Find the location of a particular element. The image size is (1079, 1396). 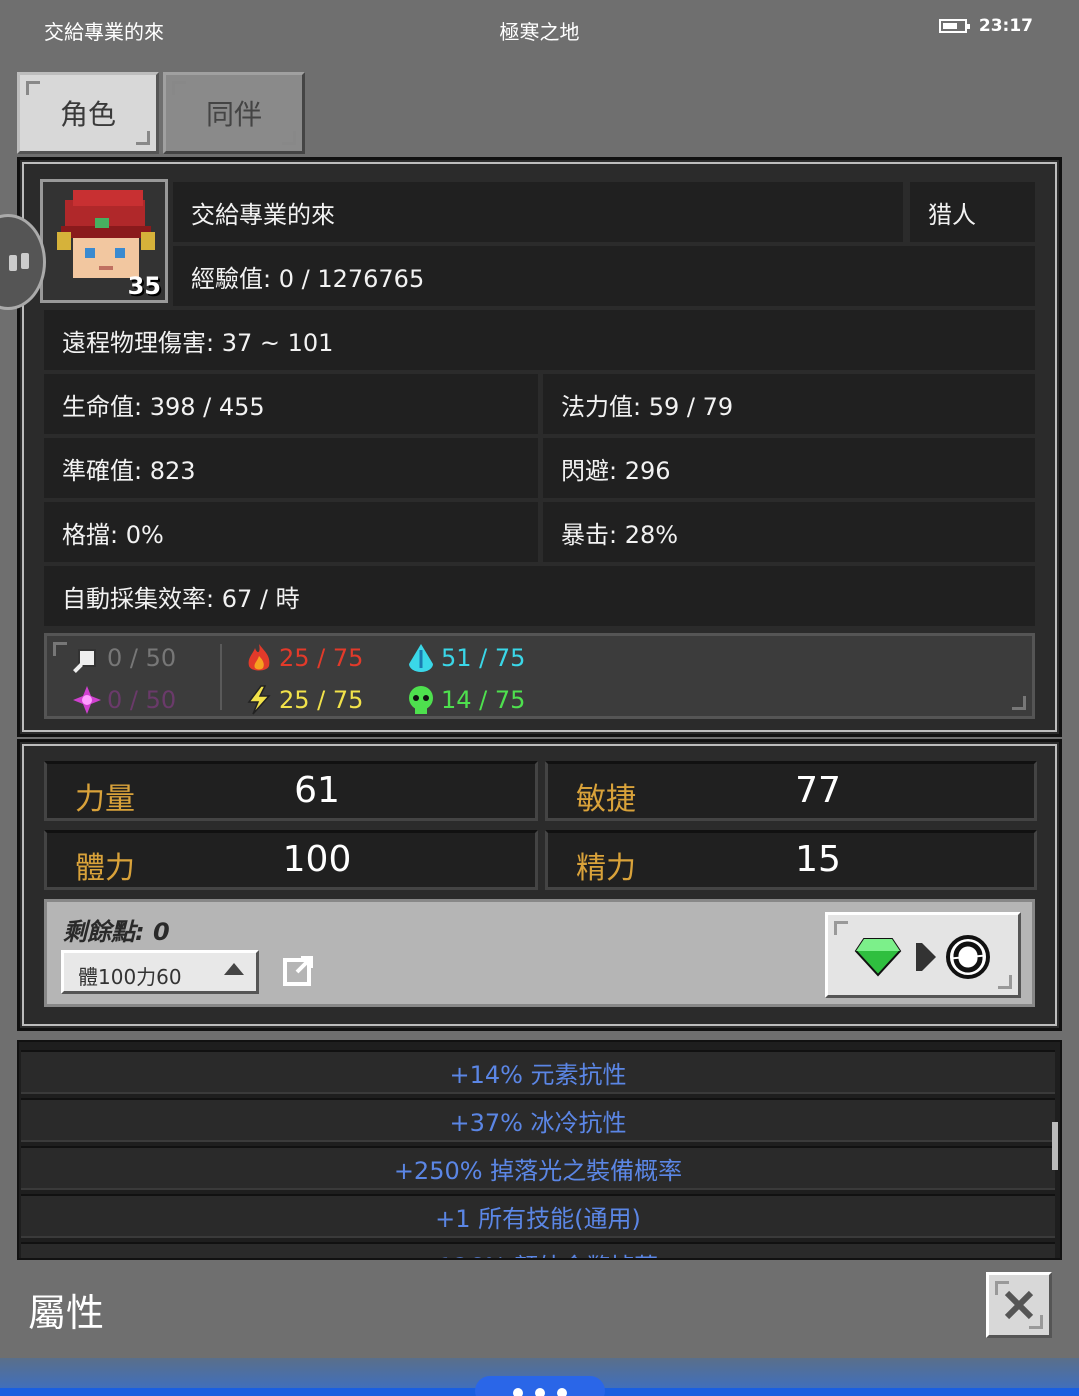

fire-resistance: 25 / 75 is located at coordinates (303, 658).